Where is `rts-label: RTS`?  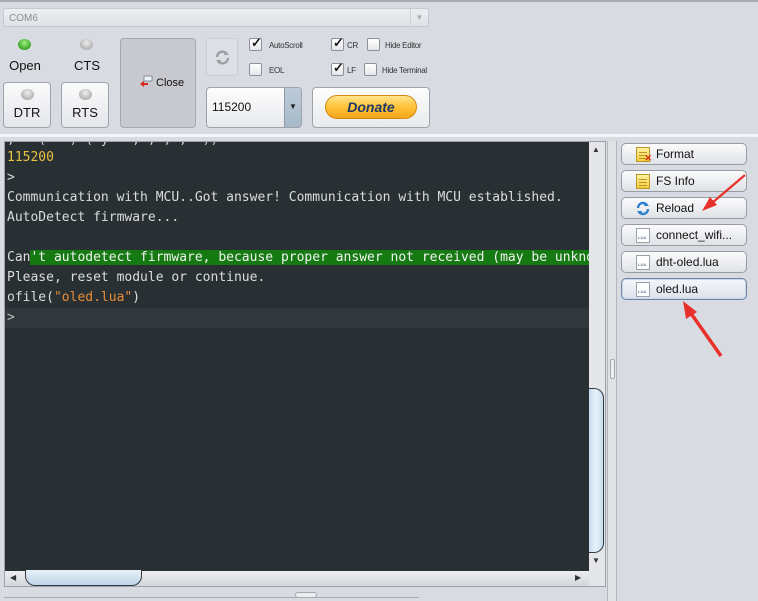 rts-label: RTS is located at coordinates (85, 112).